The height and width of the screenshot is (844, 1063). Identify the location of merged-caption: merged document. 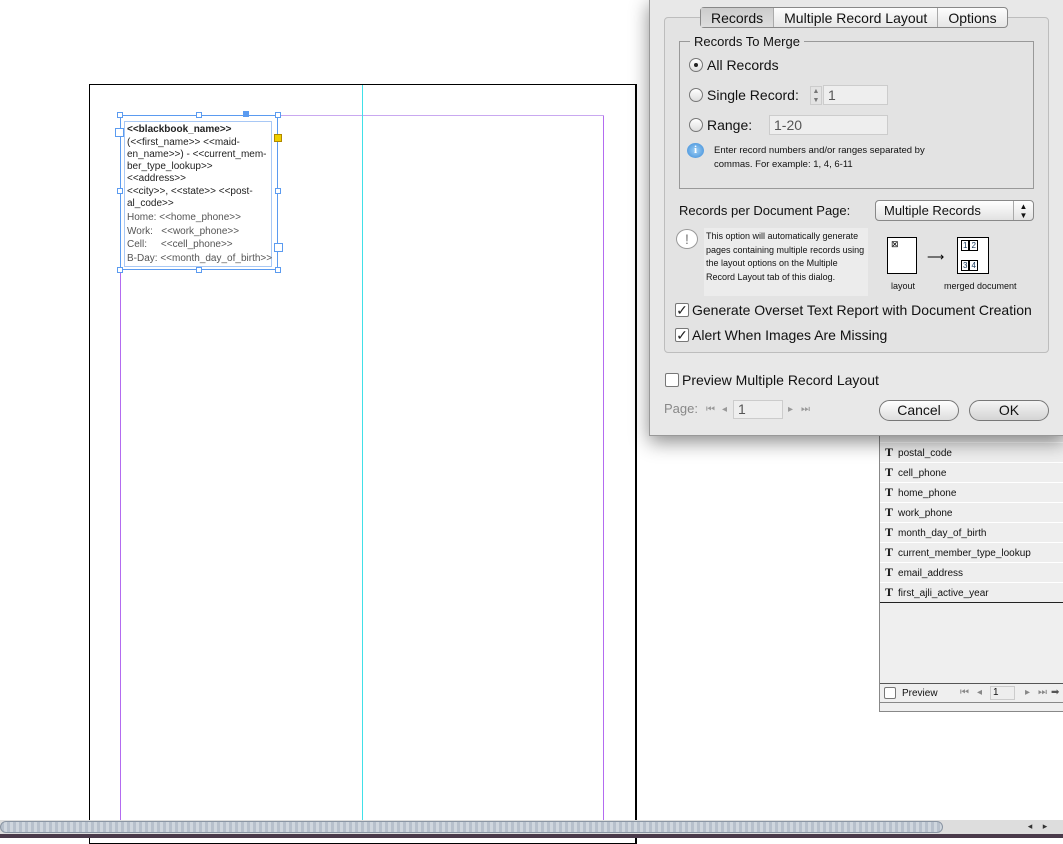
(980, 286).